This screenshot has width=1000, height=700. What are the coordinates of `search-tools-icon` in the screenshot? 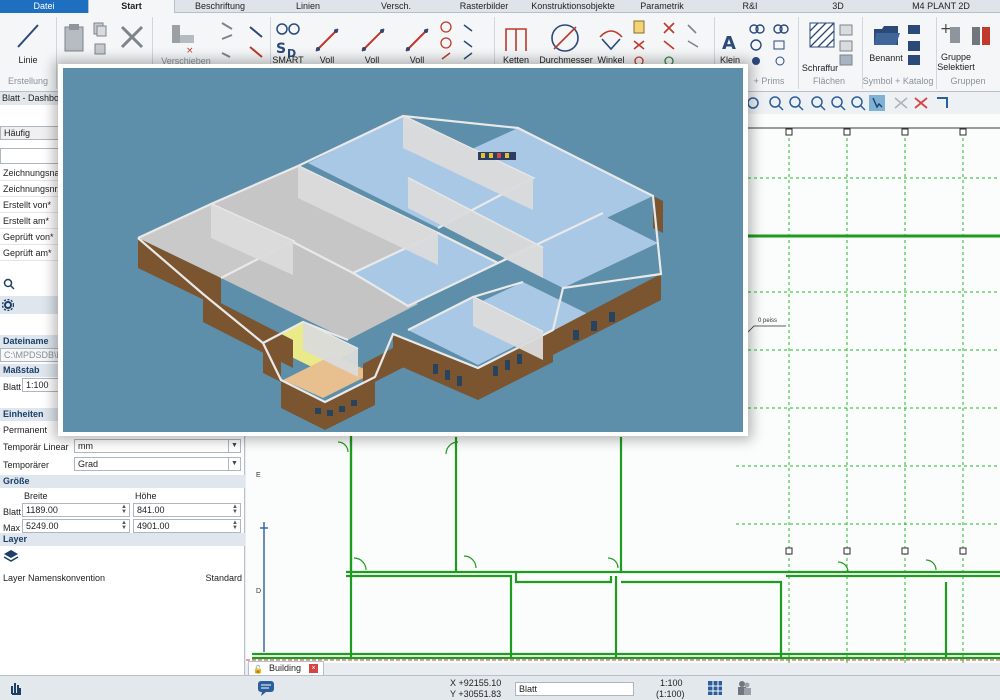 It's located at (773, 43).